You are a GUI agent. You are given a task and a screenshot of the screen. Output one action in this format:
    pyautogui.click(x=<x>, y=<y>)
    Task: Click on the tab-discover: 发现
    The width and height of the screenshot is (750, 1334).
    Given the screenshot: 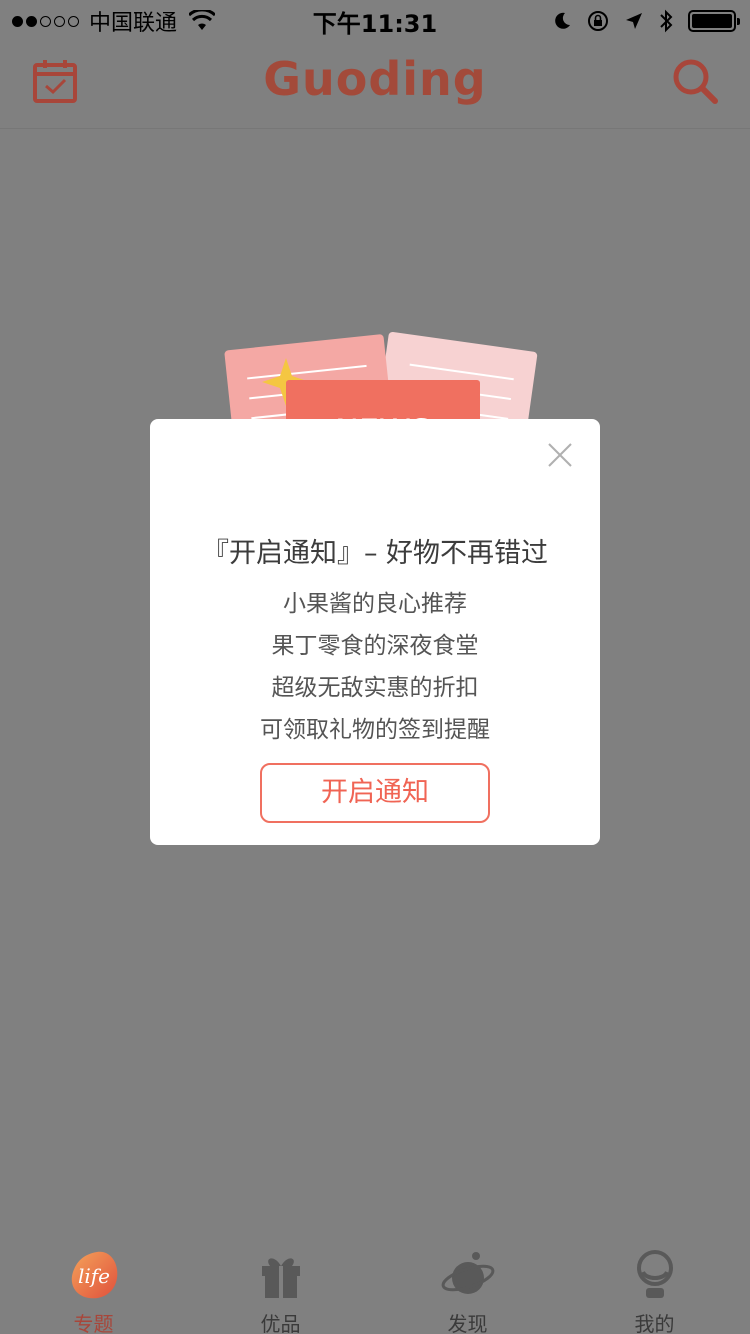 What is the action you would take?
    pyautogui.click(x=467, y=1285)
    